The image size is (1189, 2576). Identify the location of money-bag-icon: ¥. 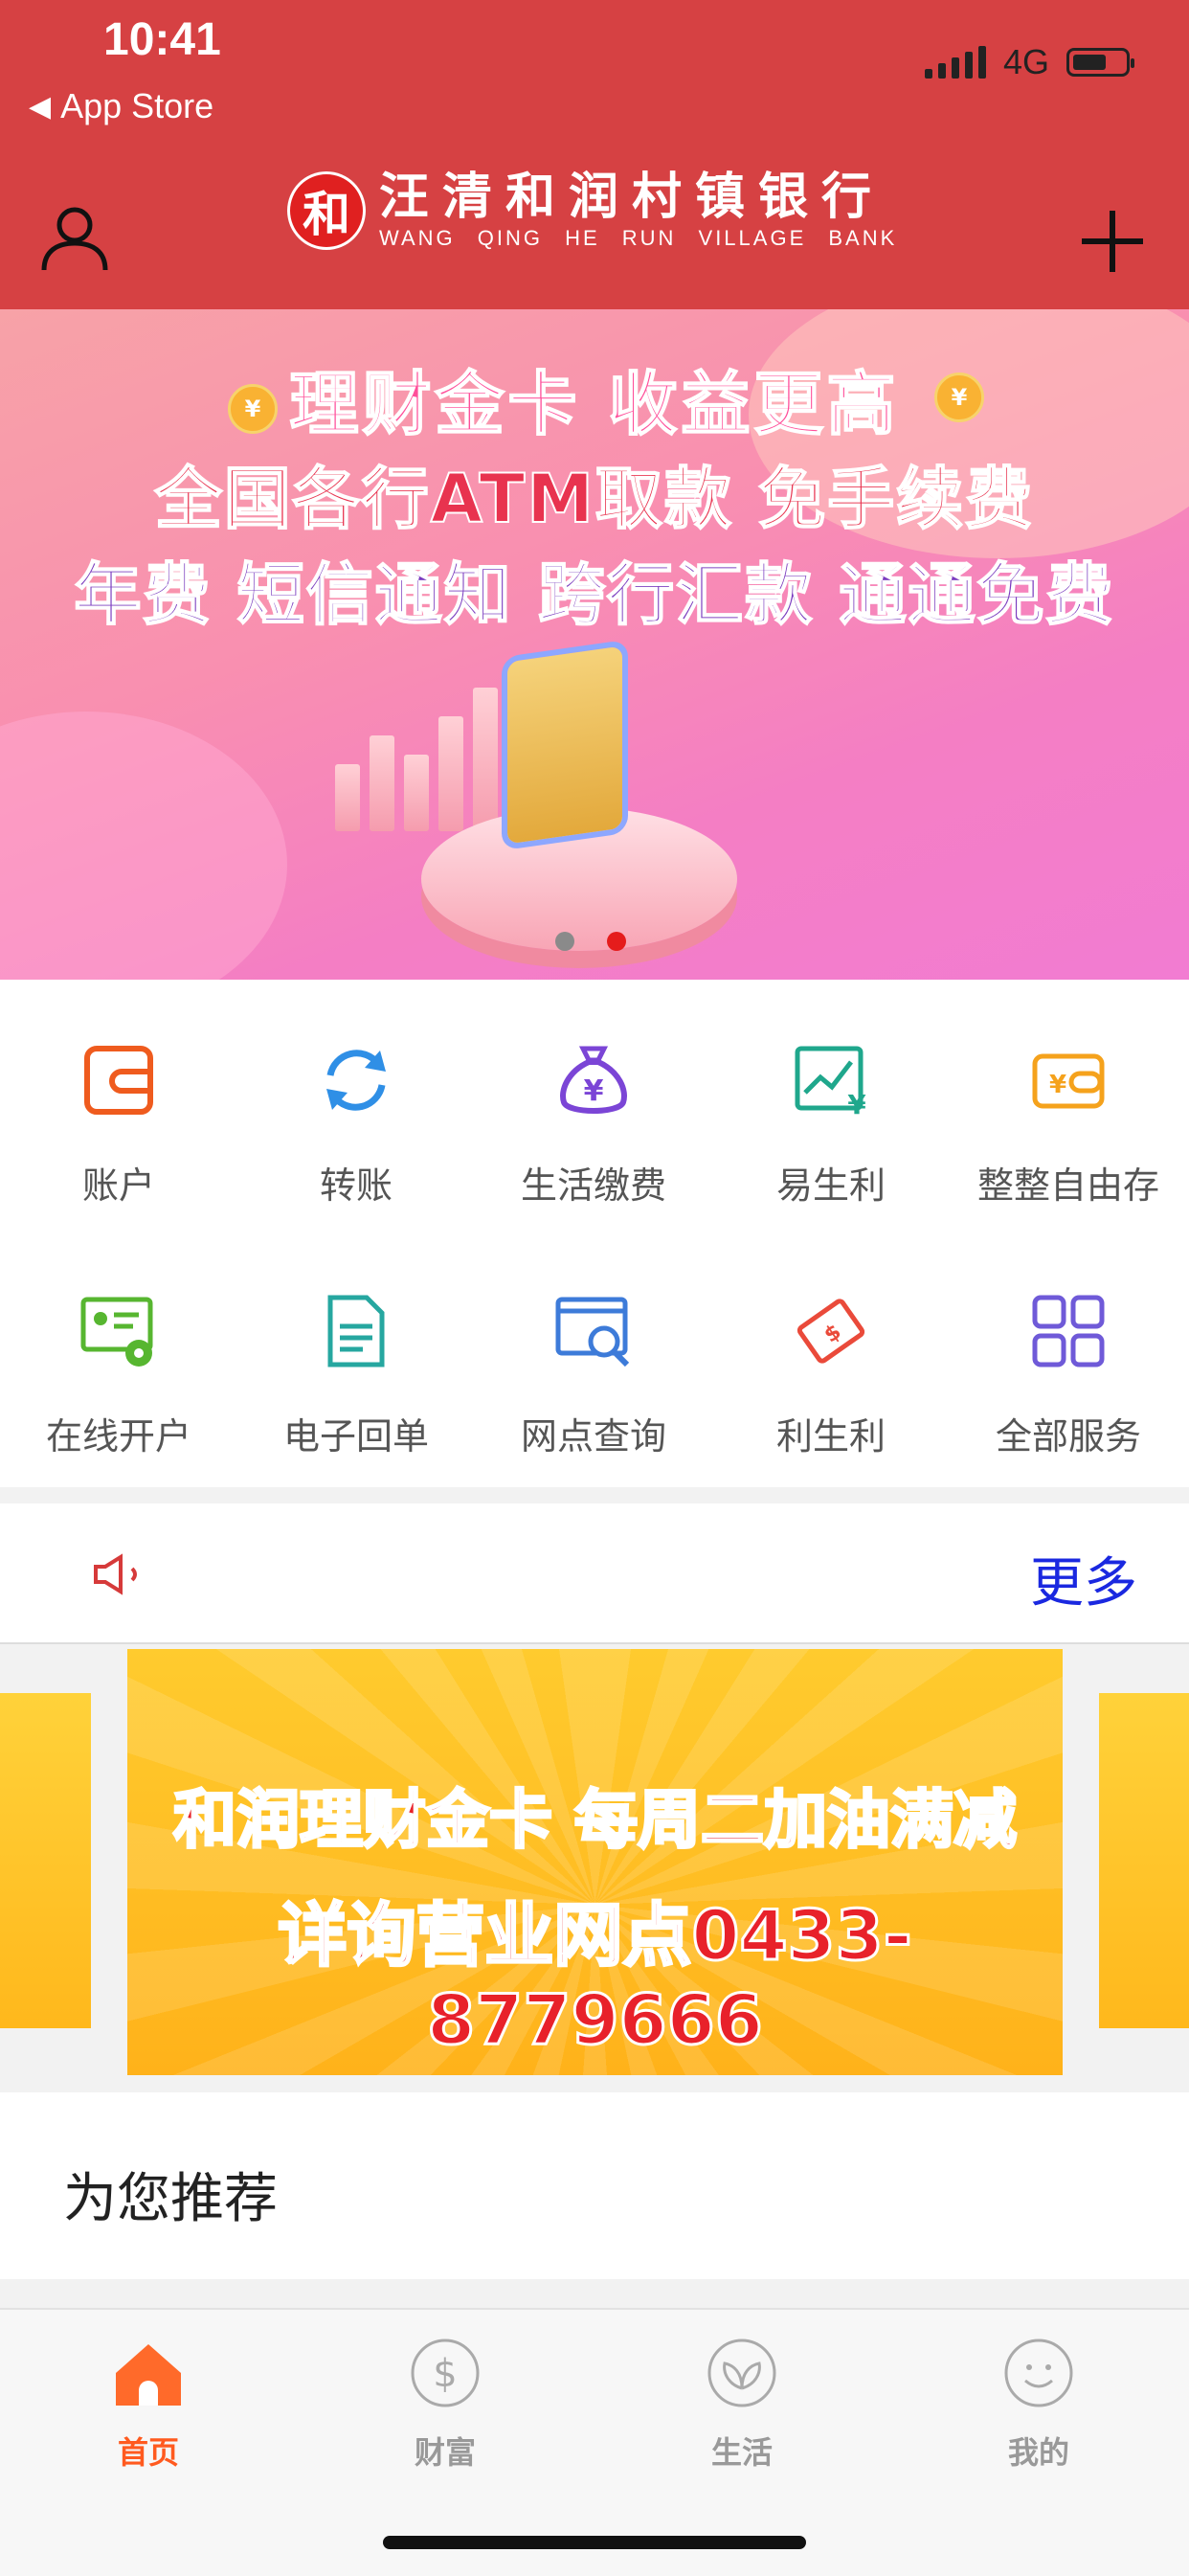
(593, 1080).